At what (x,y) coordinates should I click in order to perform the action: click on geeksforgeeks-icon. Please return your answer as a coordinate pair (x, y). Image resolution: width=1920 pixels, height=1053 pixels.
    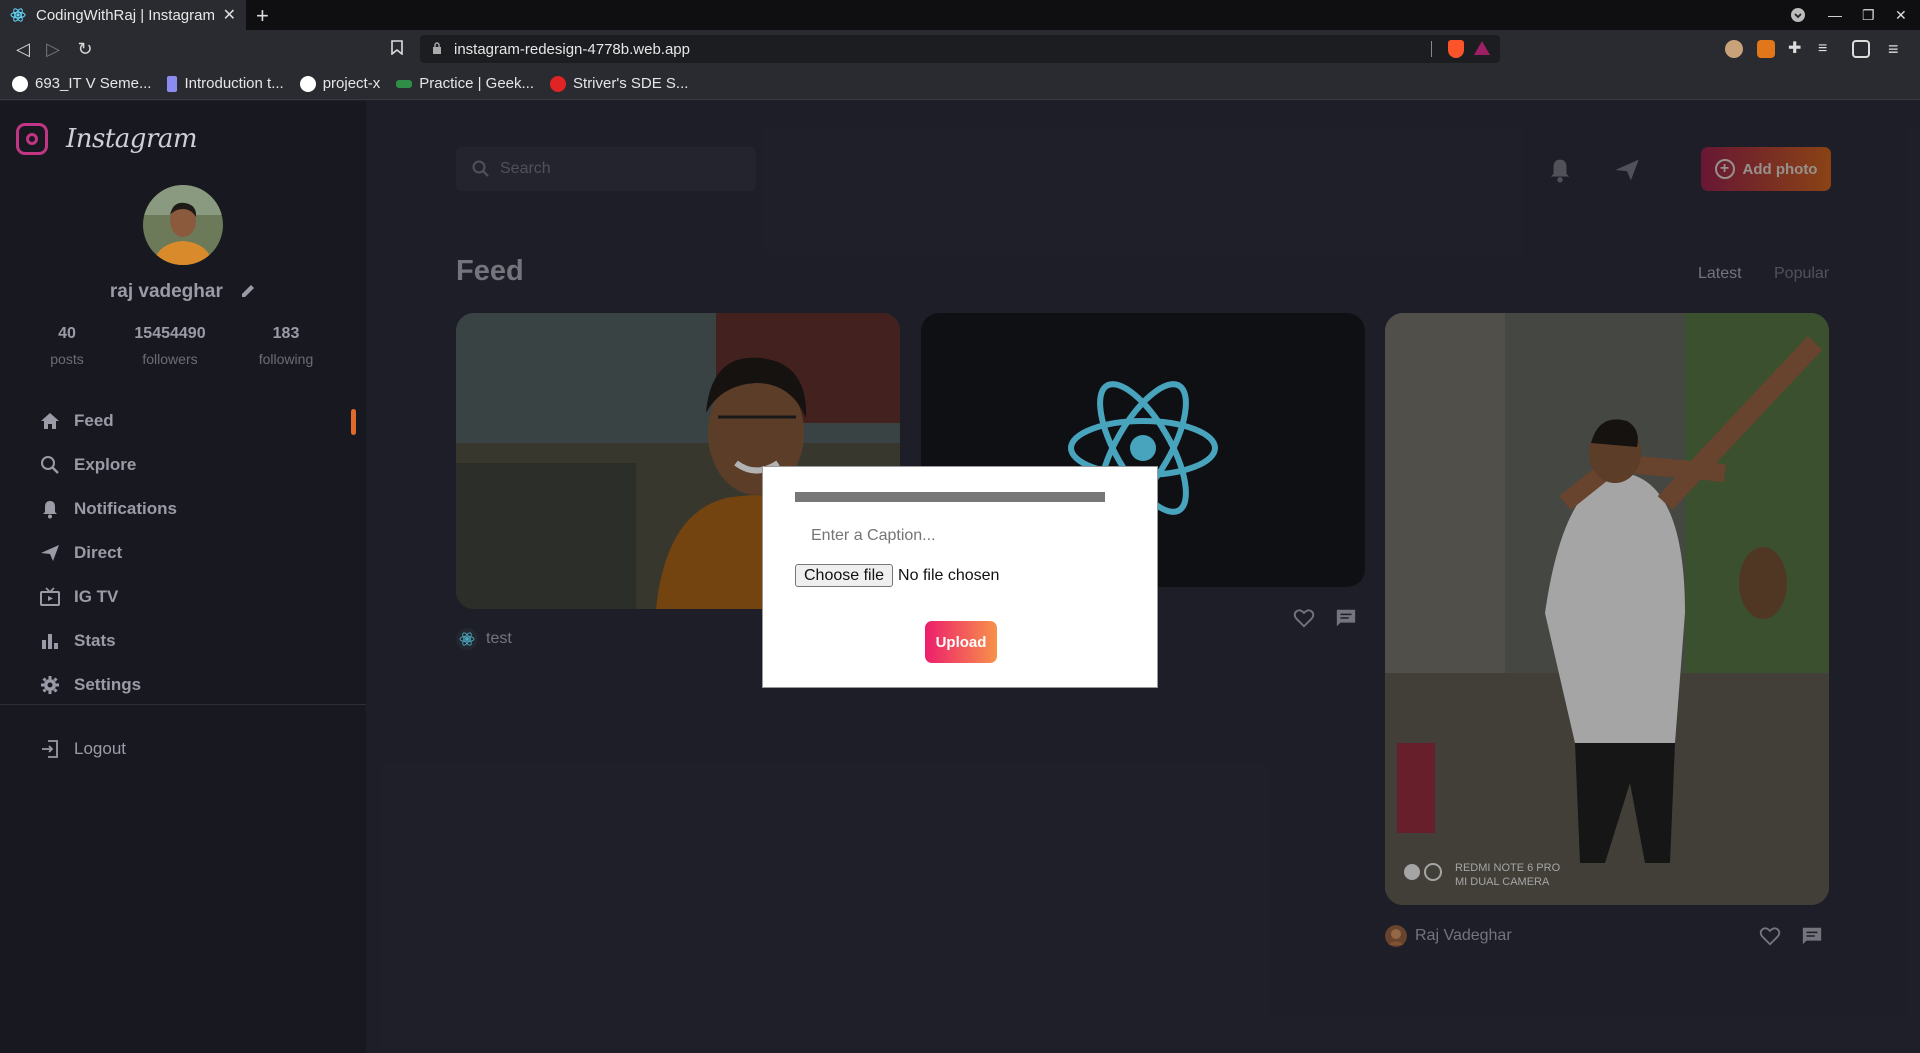
    Looking at the image, I should click on (404, 83).